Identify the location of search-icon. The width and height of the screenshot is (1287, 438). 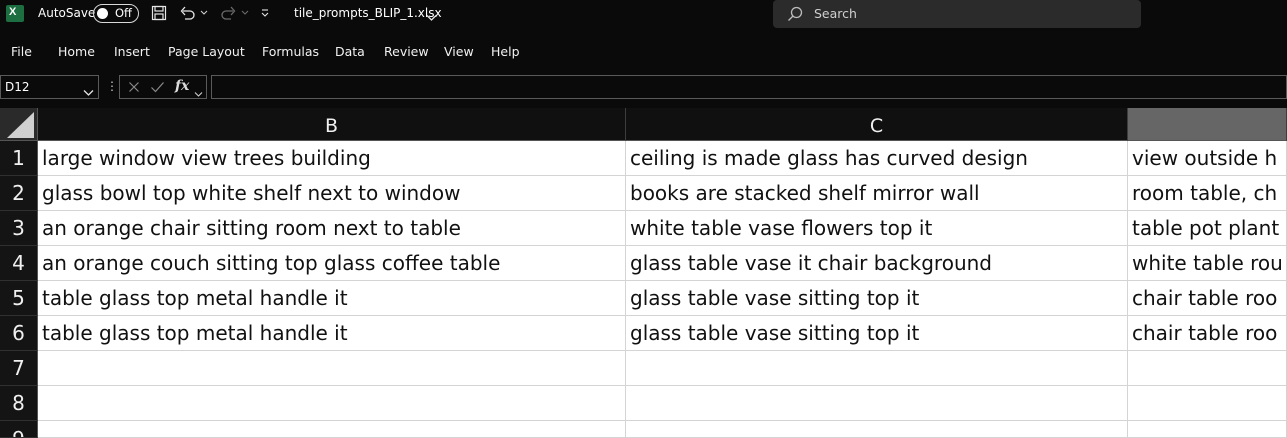
(795, 16).